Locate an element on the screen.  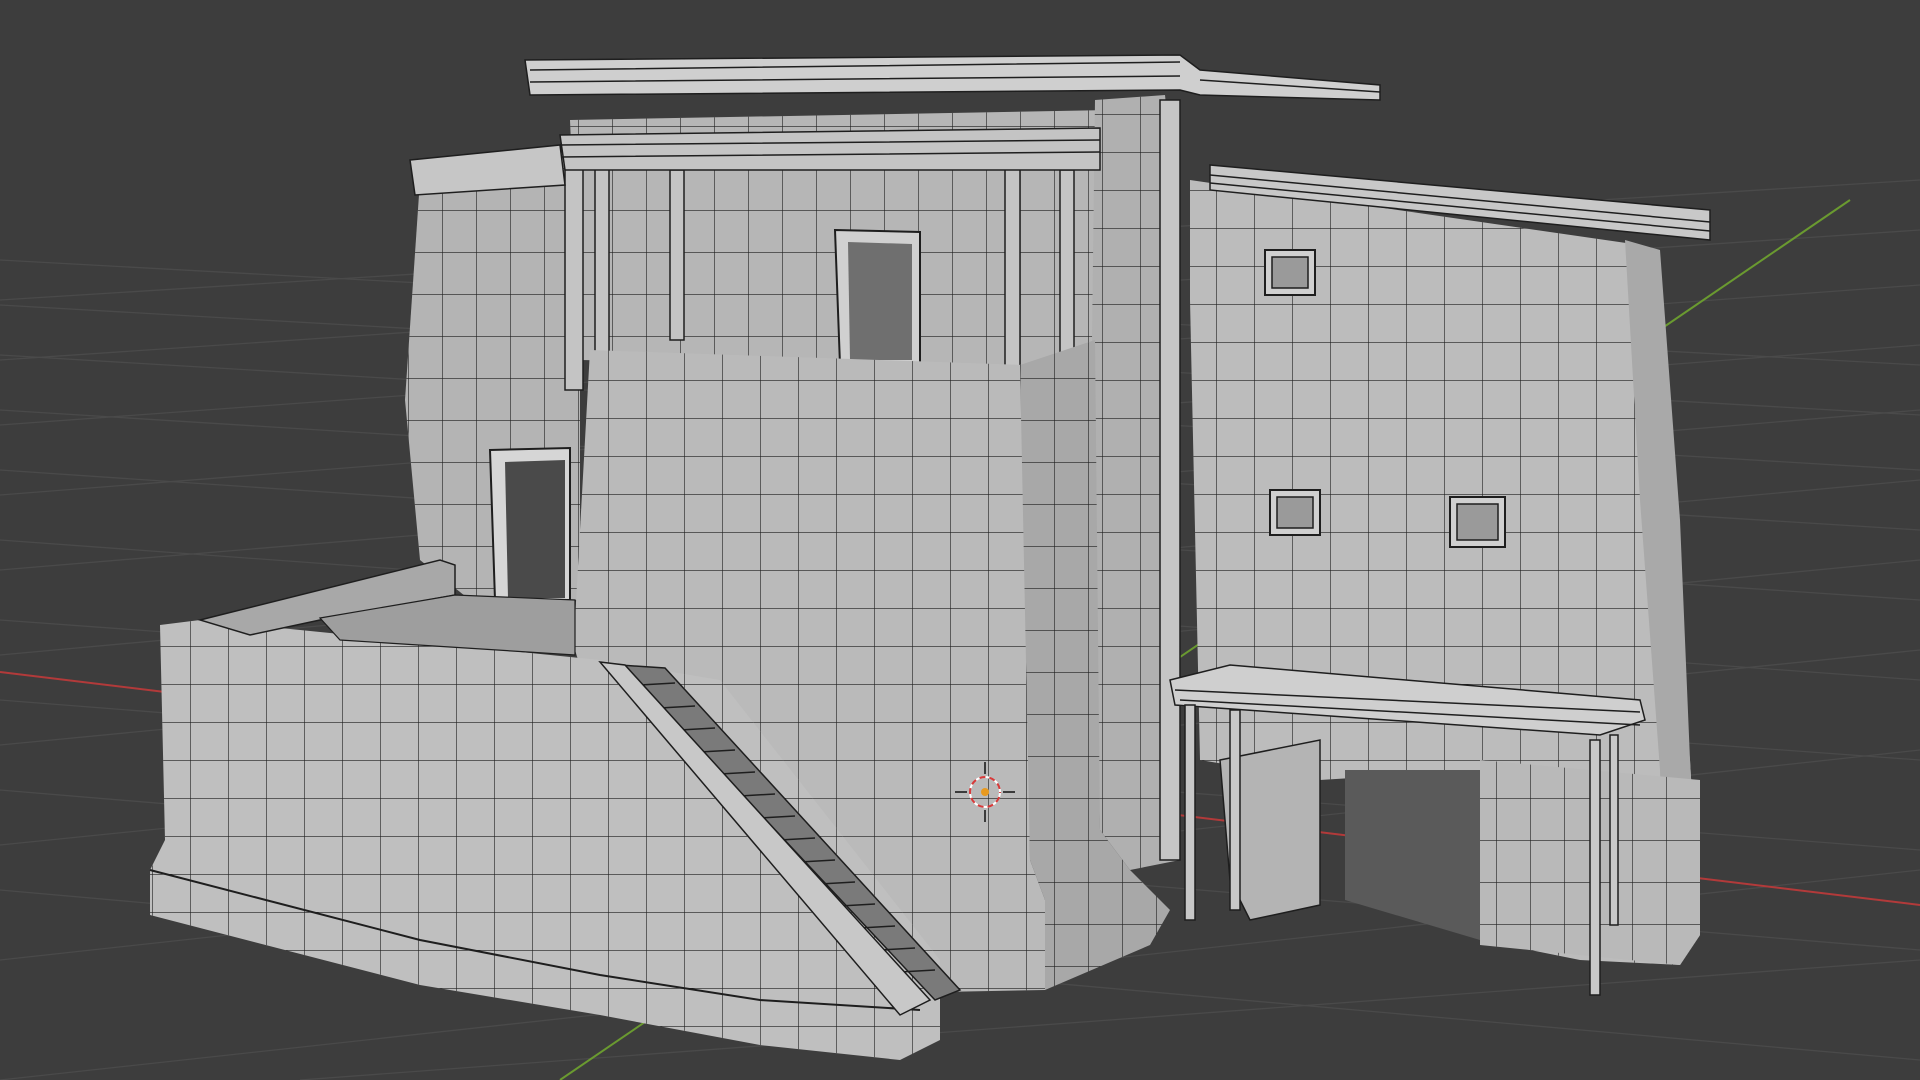
right-base is located at coordinates (1459, 852).